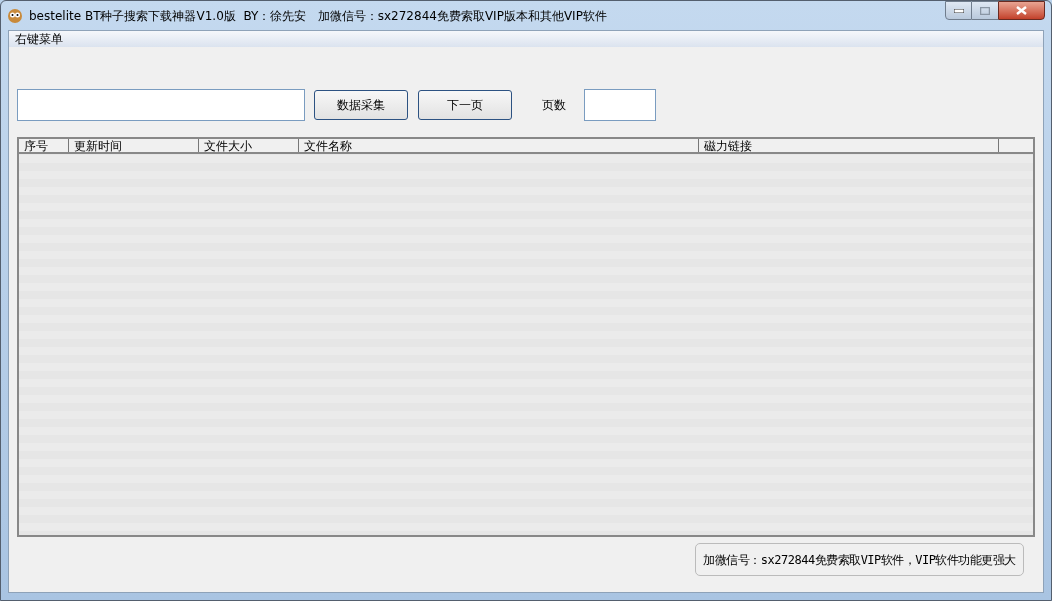 This screenshot has height=601, width=1052. I want to click on promo-notice: 加微信号：sx272844免费索取VIP软件，VIP软件功能更强大, so click(859, 559).